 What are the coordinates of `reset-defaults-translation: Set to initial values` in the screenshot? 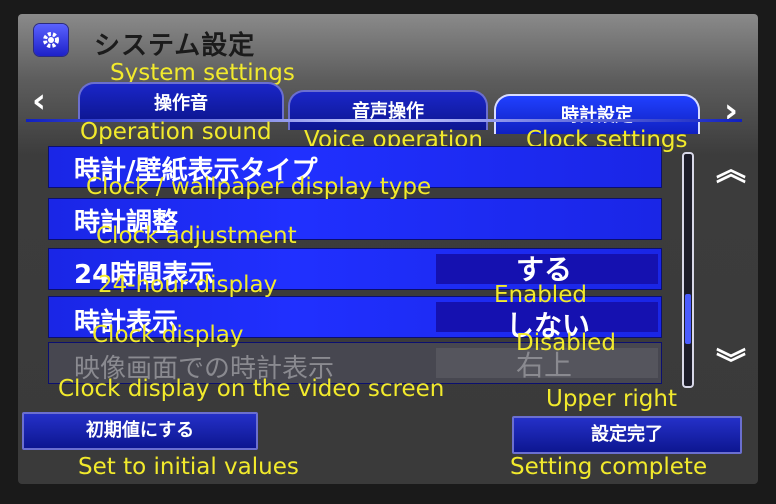 It's located at (188, 467).